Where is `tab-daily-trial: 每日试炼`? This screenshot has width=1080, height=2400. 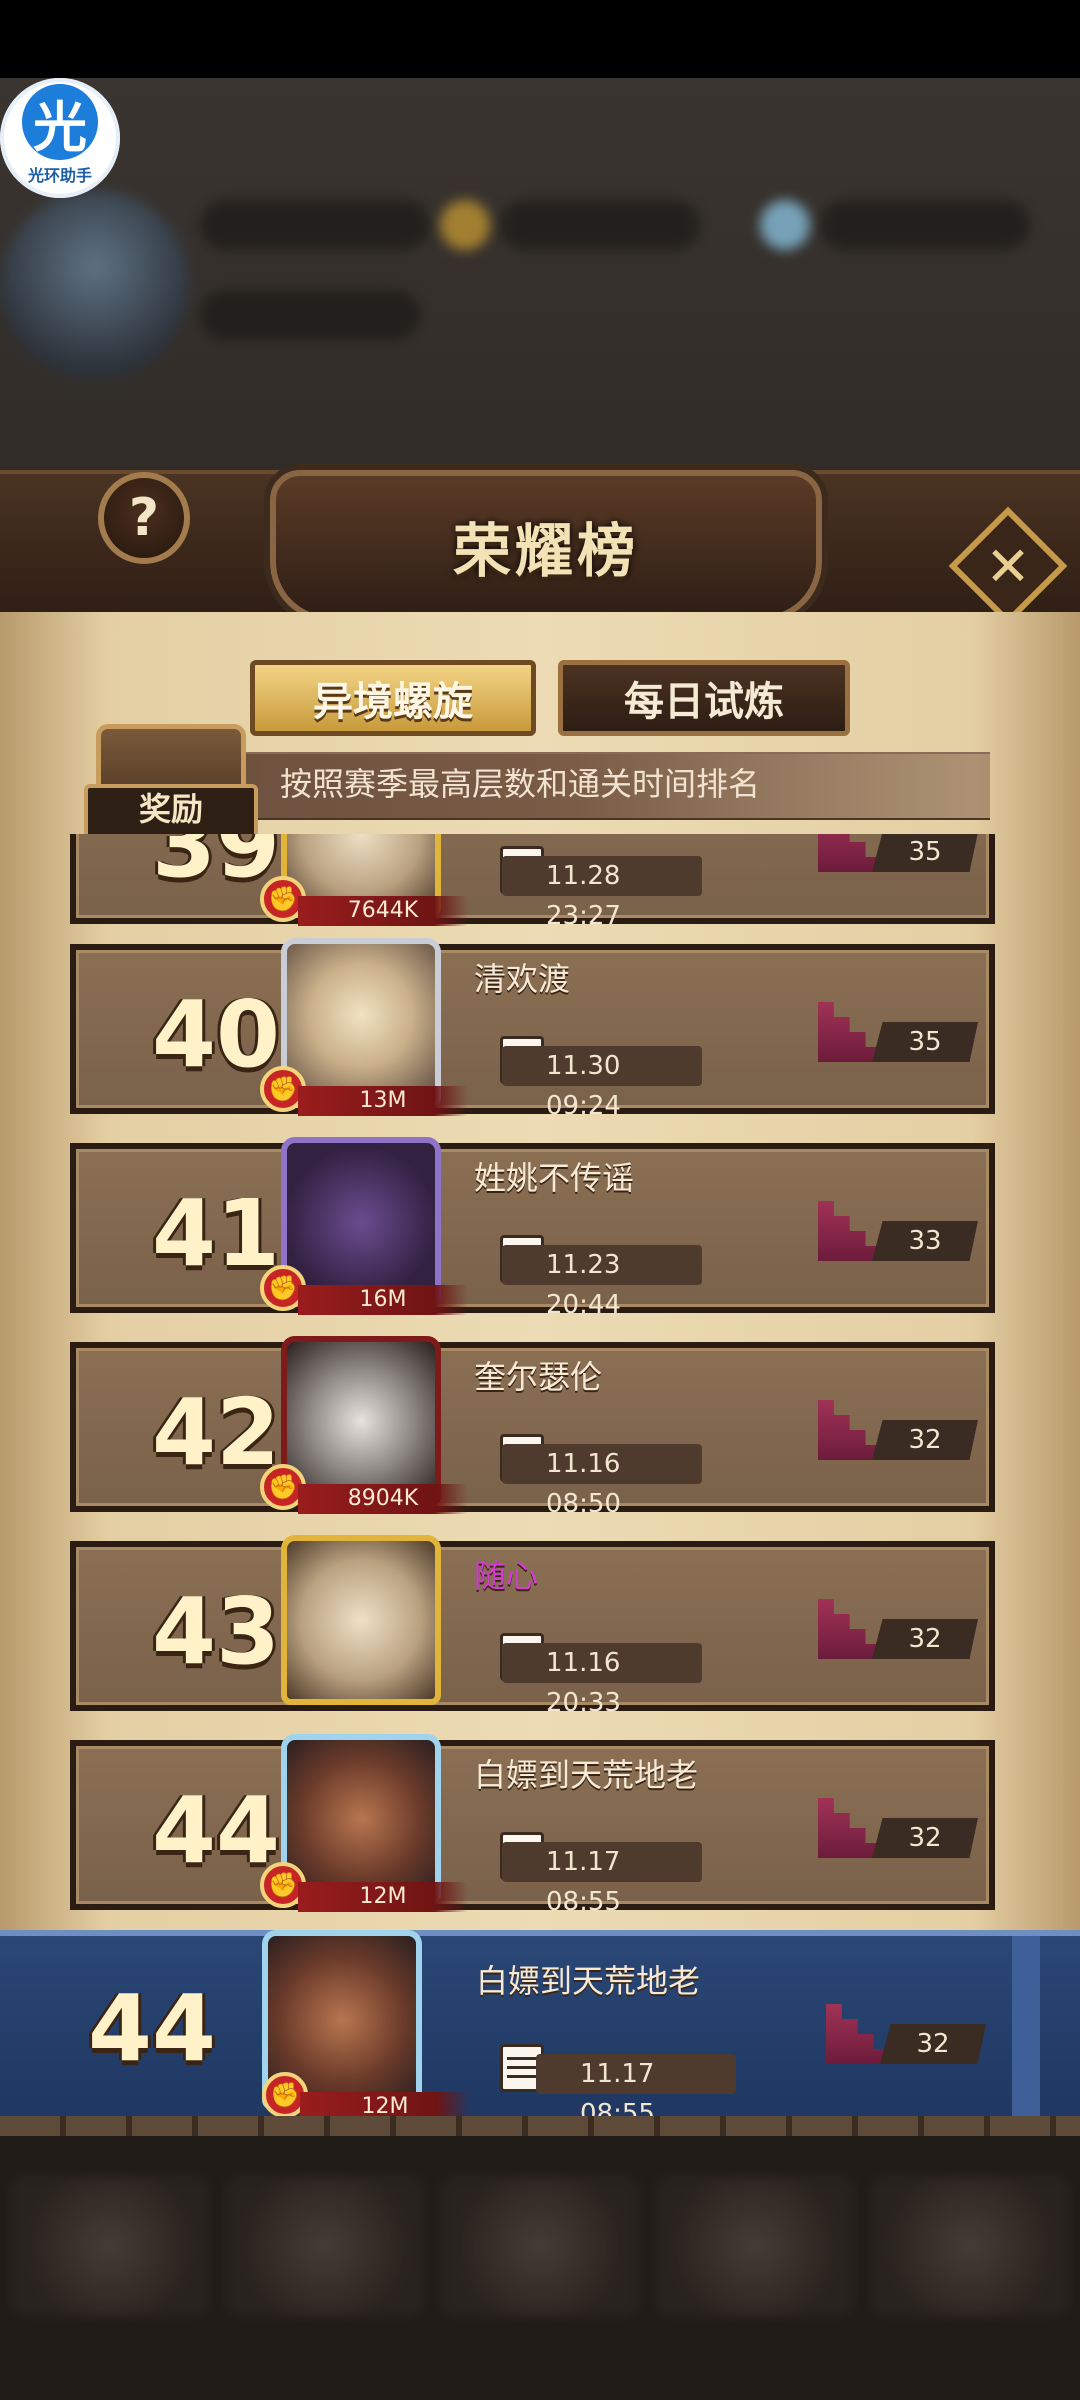
tab-daily-trial: 每日试炼 is located at coordinates (704, 698).